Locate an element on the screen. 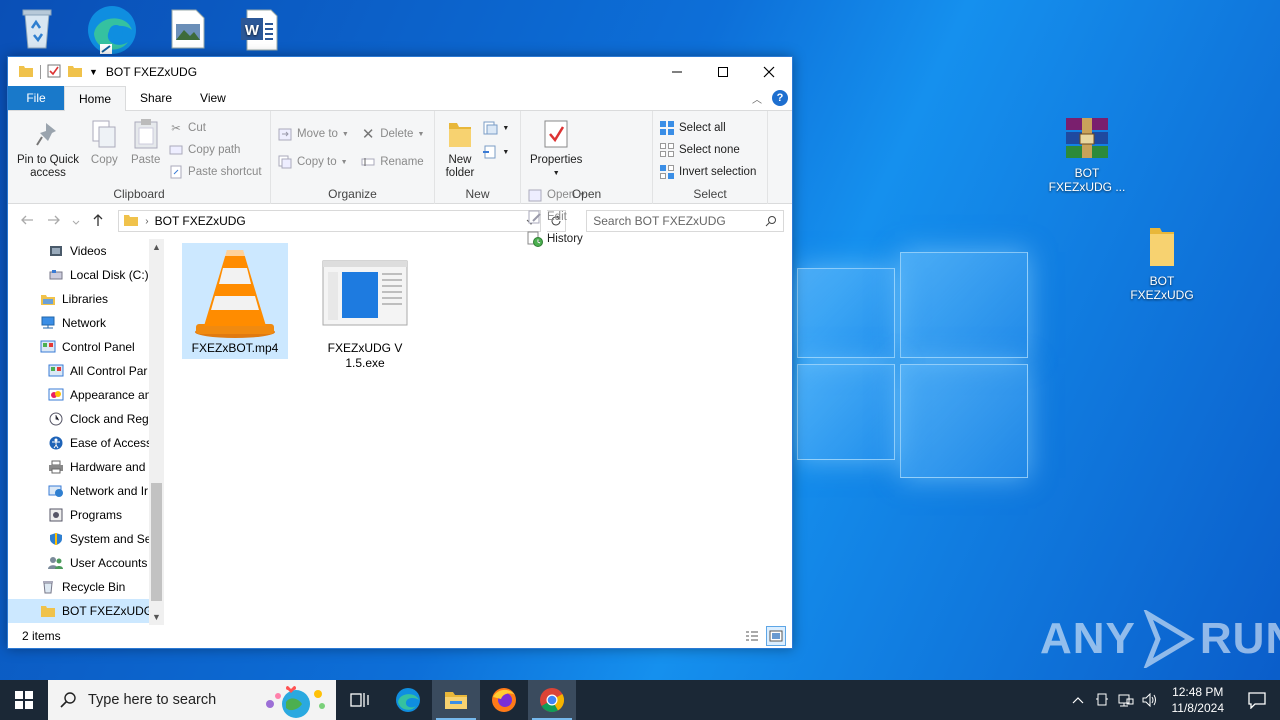 This screenshot has height=720, width=1280. folder-address-icon is located at coordinates (131, 221).